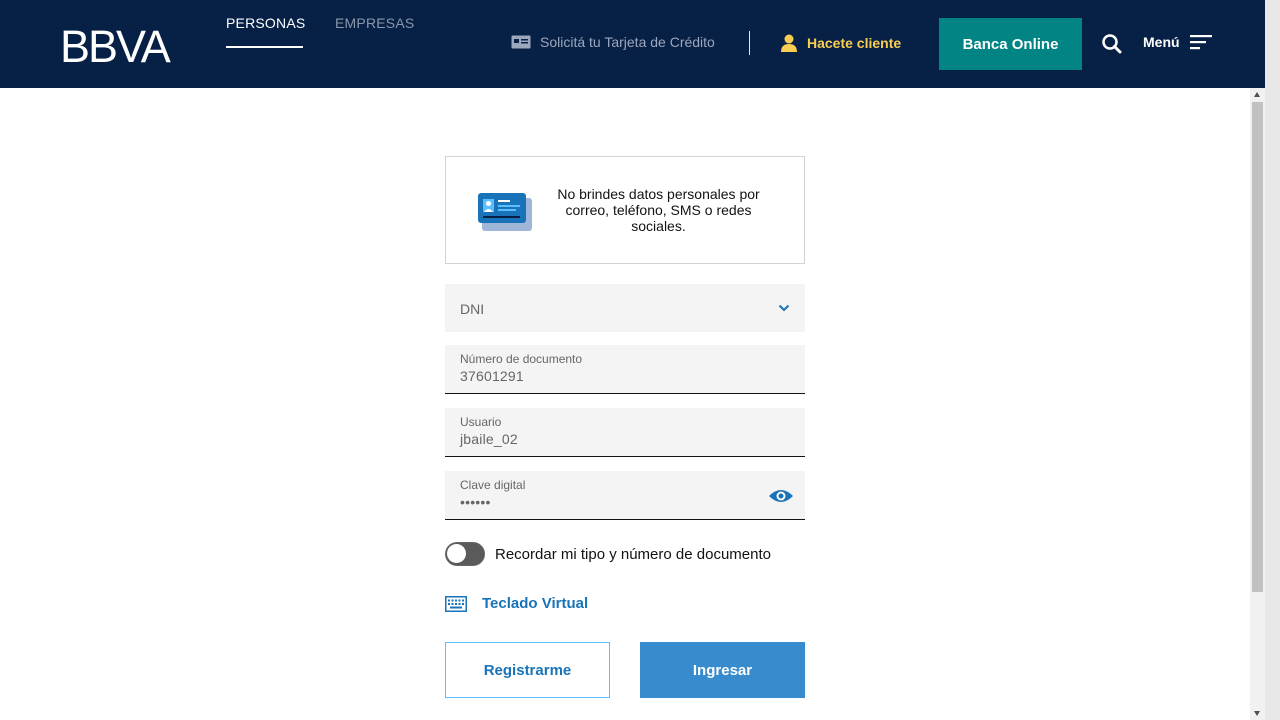 The image size is (1280, 720). What do you see at coordinates (492, 376) in the screenshot?
I see `document-number-value: 37601291` at bounding box center [492, 376].